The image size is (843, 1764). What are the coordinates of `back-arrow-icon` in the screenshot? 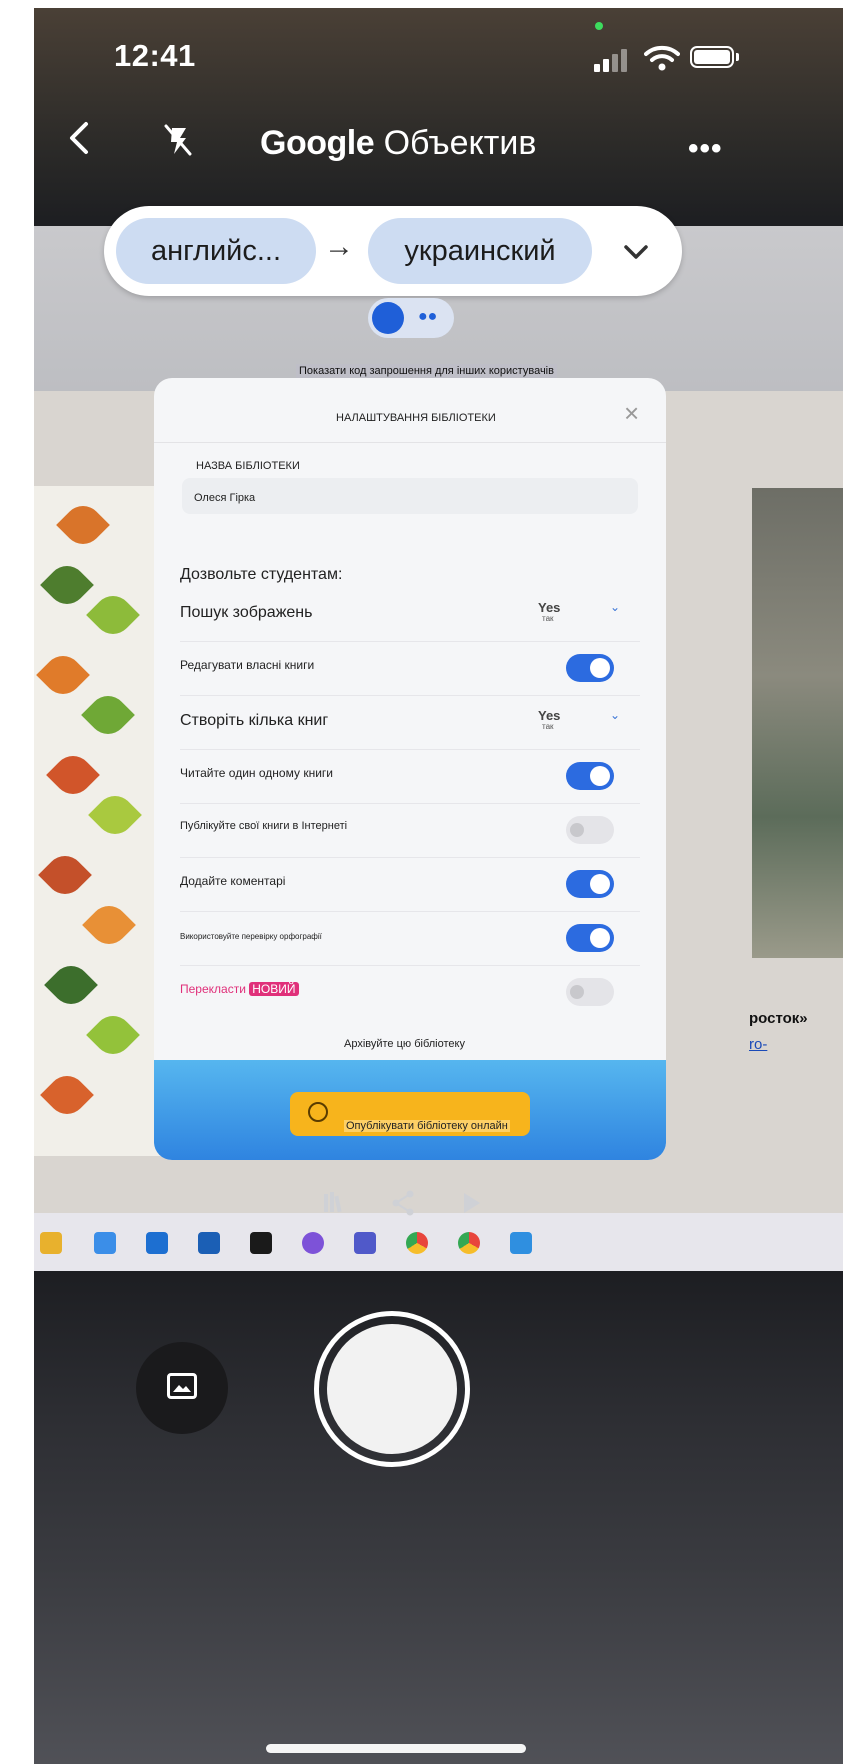 It's located at (80, 138).